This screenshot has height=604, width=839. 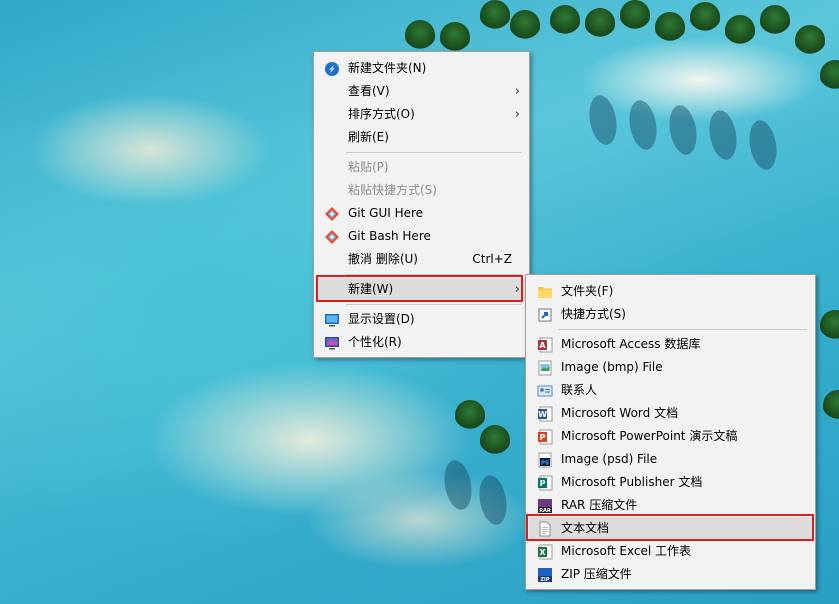 I want to click on menu-item-git-bash: Git Bash Here, so click(x=421, y=236).